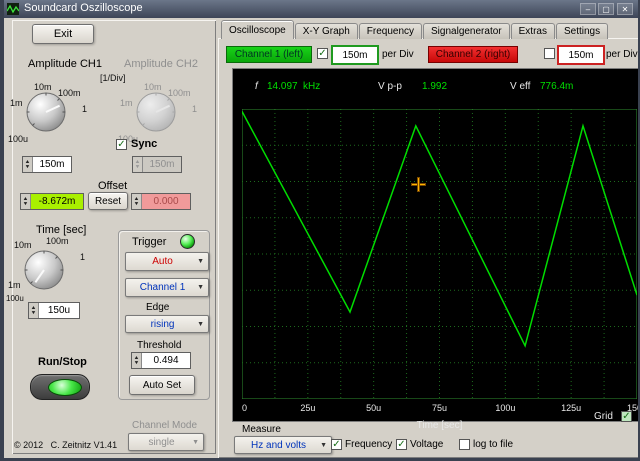 The width and height of the screenshot is (640, 461). I want to click on measure-mode-dropdown: Hz and volts ▼, so click(283, 445).